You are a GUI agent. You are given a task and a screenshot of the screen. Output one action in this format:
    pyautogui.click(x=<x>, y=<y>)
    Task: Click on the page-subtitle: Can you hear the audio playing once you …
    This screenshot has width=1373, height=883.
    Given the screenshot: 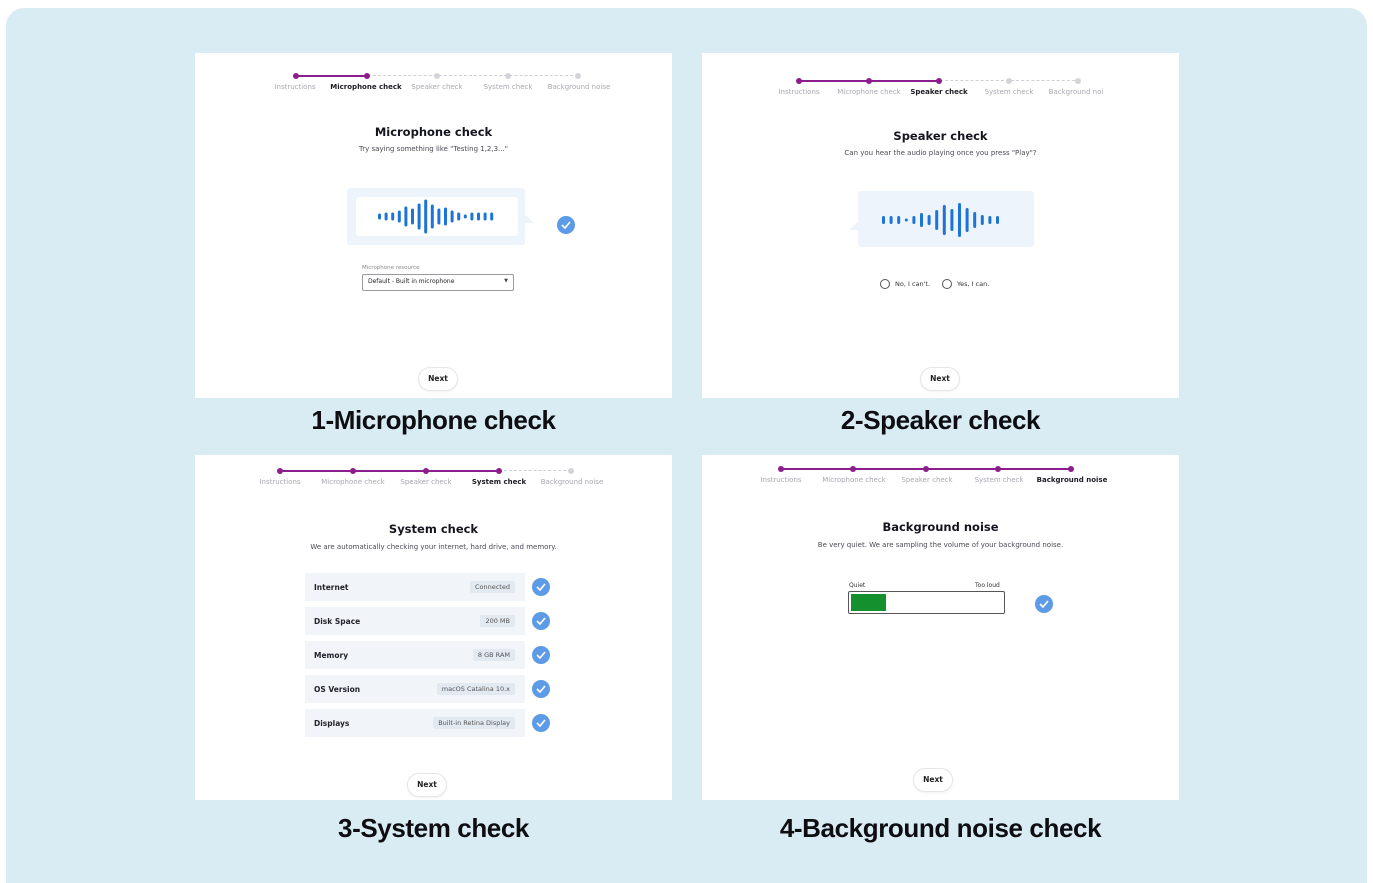 What is the action you would take?
    pyautogui.click(x=940, y=153)
    